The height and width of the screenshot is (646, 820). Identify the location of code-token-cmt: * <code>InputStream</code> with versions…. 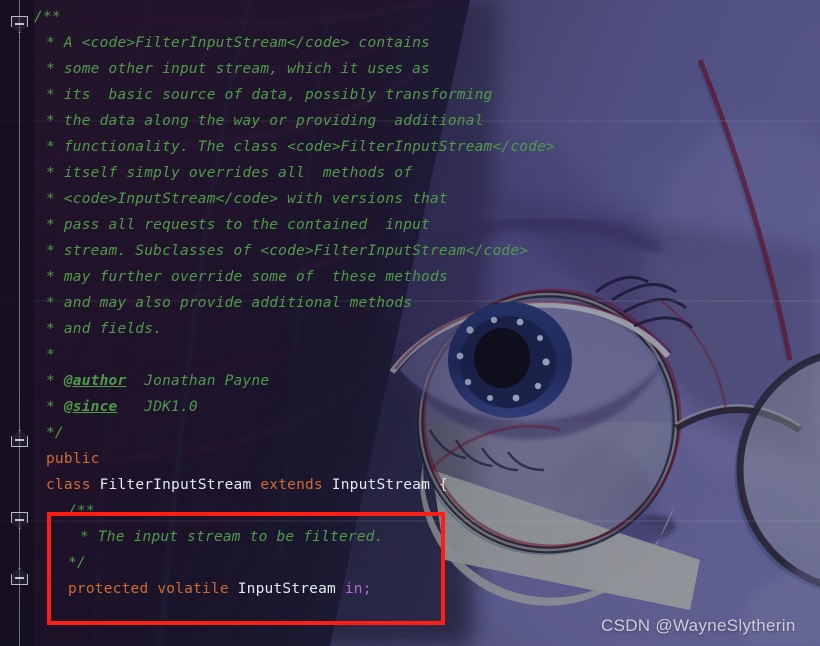
(247, 199).